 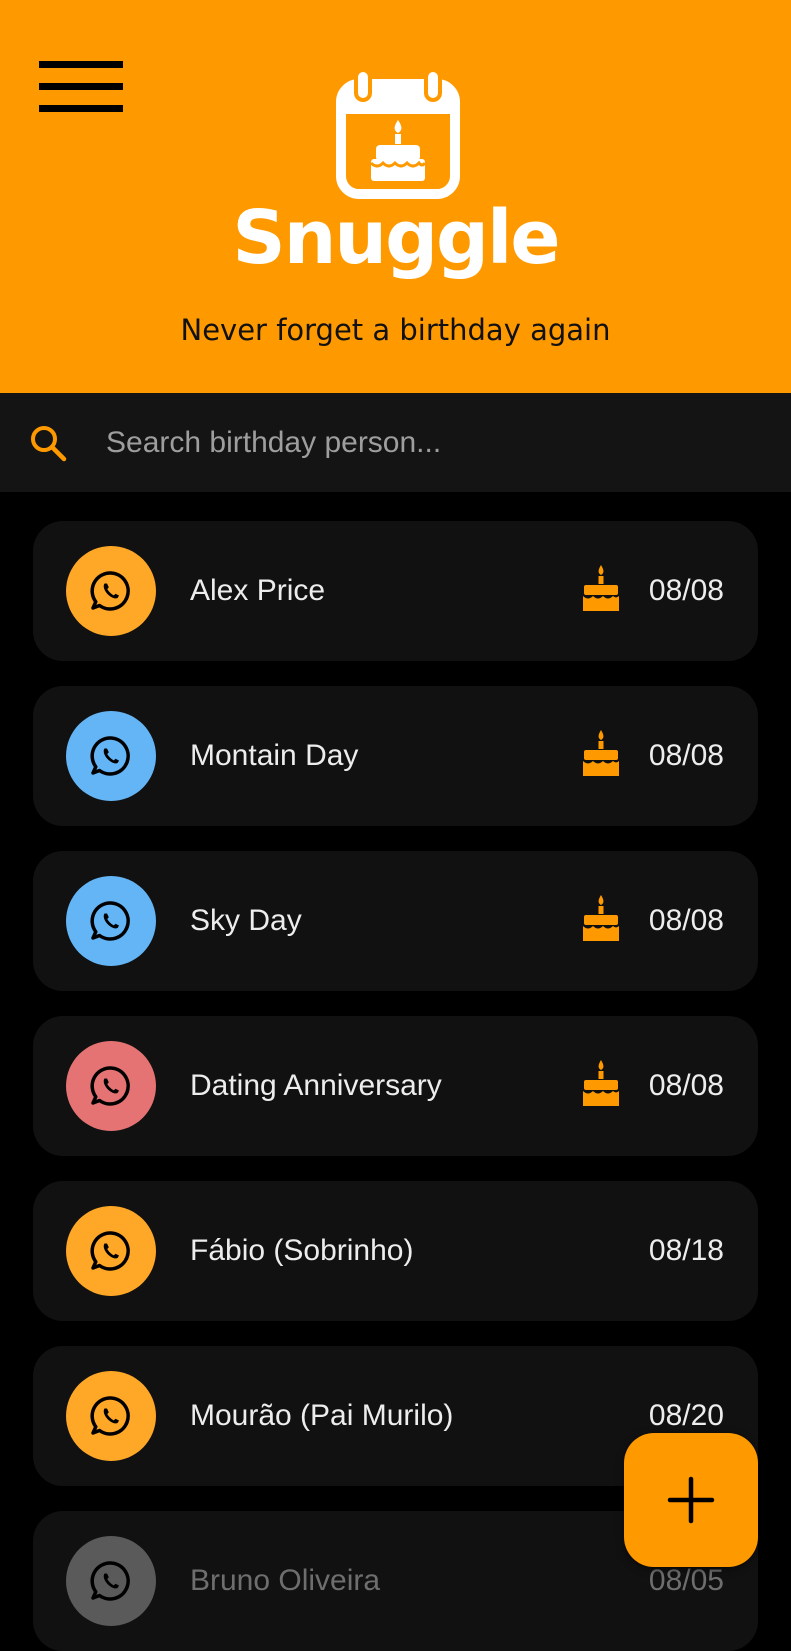 I want to click on birthday-card: Fábio (Sobrinho) 08/18, so click(x=395, y=1251).